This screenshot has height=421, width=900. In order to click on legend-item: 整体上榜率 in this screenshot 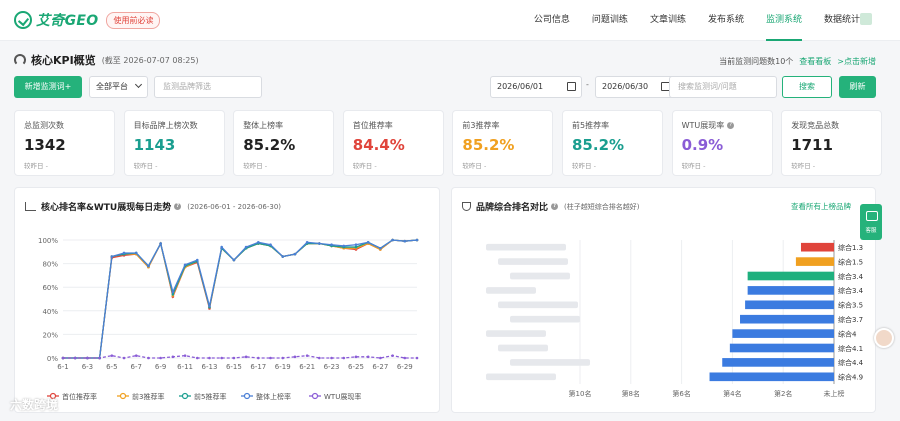, I will do `click(266, 396)`.